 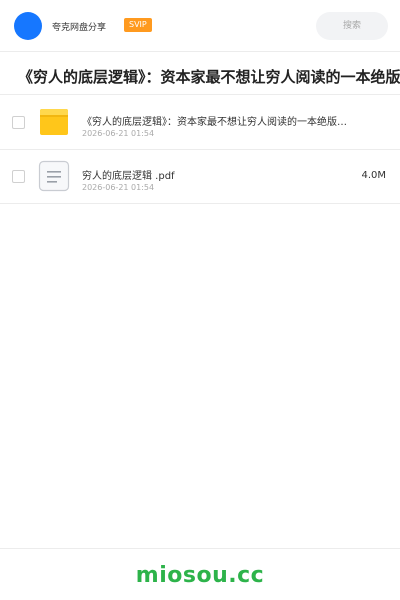 I want to click on brand-name: 夸克网盘分享, so click(x=79, y=28).